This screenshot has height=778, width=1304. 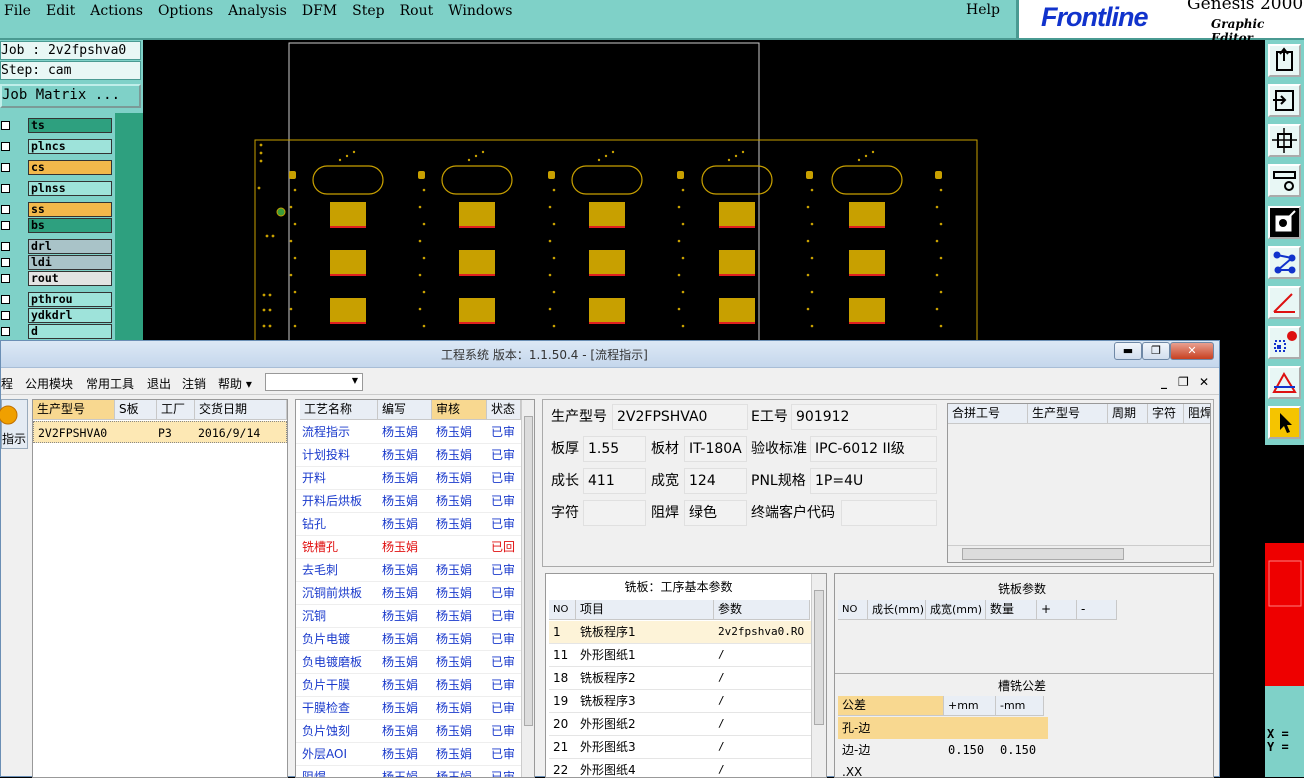 I want to click on mp-col-wid: 成宽(mm), so click(x=956, y=610).